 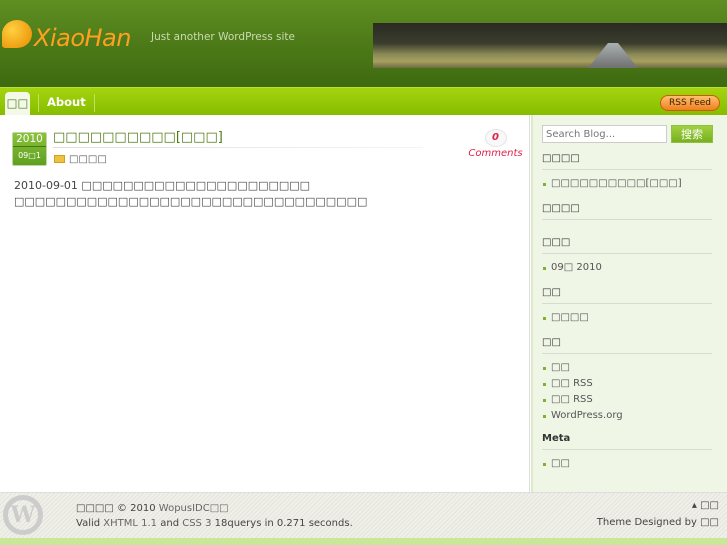 I want to click on title-divider, so click(x=238, y=147).